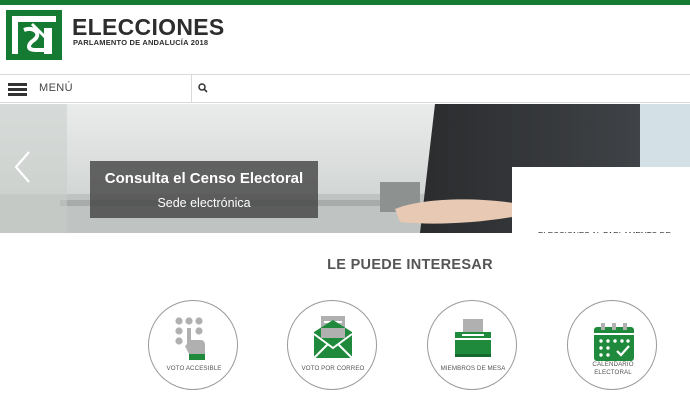 The width and height of the screenshot is (690, 407). What do you see at coordinates (333, 368) in the screenshot?
I see `card-label: VOTO POR CORREO` at bounding box center [333, 368].